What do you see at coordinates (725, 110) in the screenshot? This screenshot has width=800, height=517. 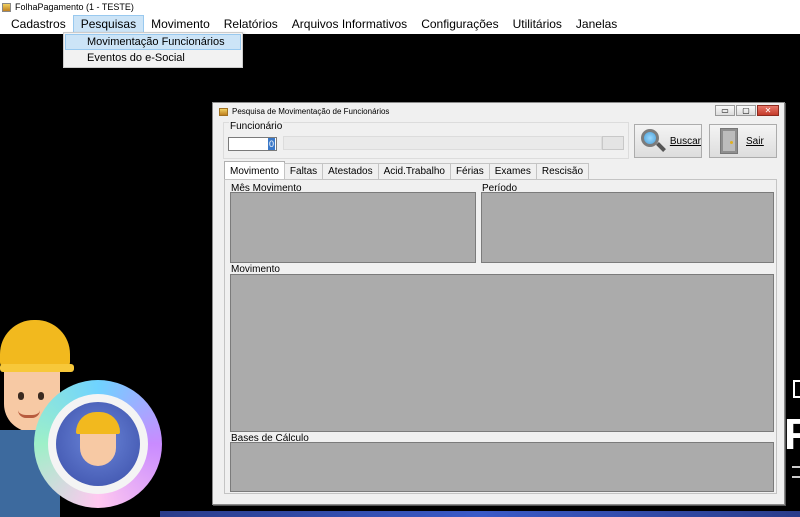 I see `minimize-icon: ▭` at bounding box center [725, 110].